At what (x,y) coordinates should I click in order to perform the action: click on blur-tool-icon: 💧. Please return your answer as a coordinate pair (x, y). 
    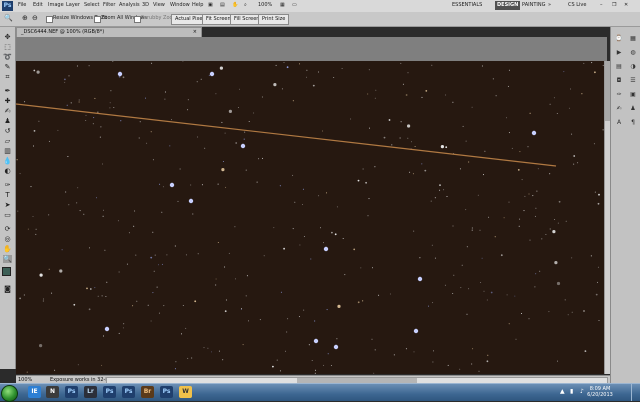
    Looking at the image, I should click on (7, 161).